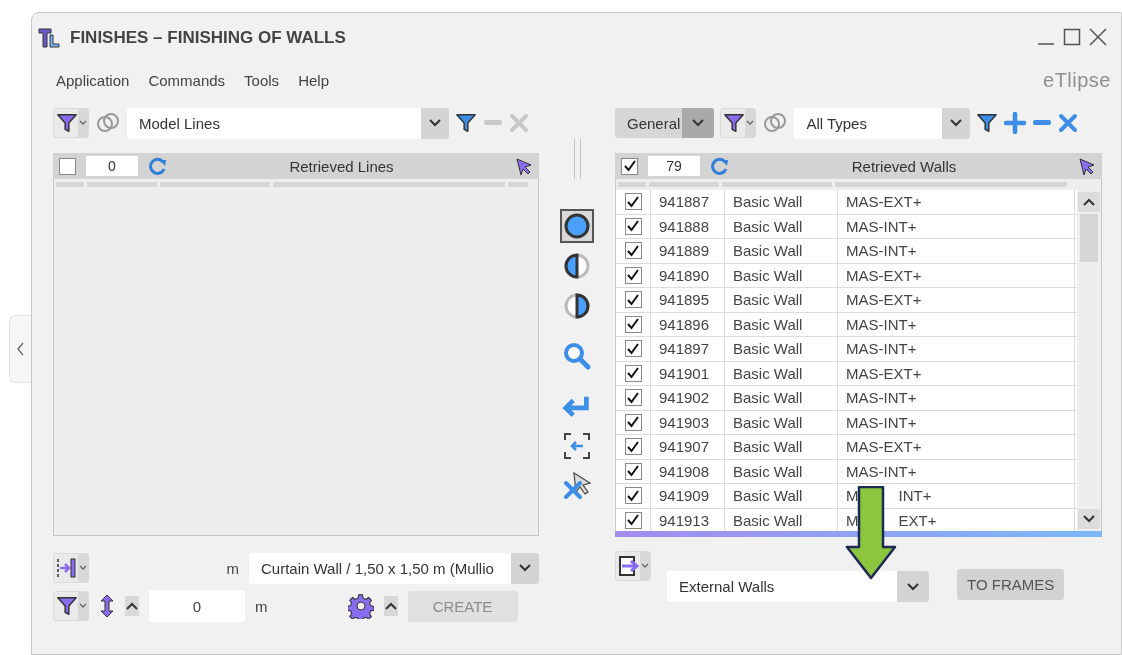 Image resolution: width=1122 pixels, height=655 pixels. I want to click on vertical-arrows-icon, so click(107, 606).